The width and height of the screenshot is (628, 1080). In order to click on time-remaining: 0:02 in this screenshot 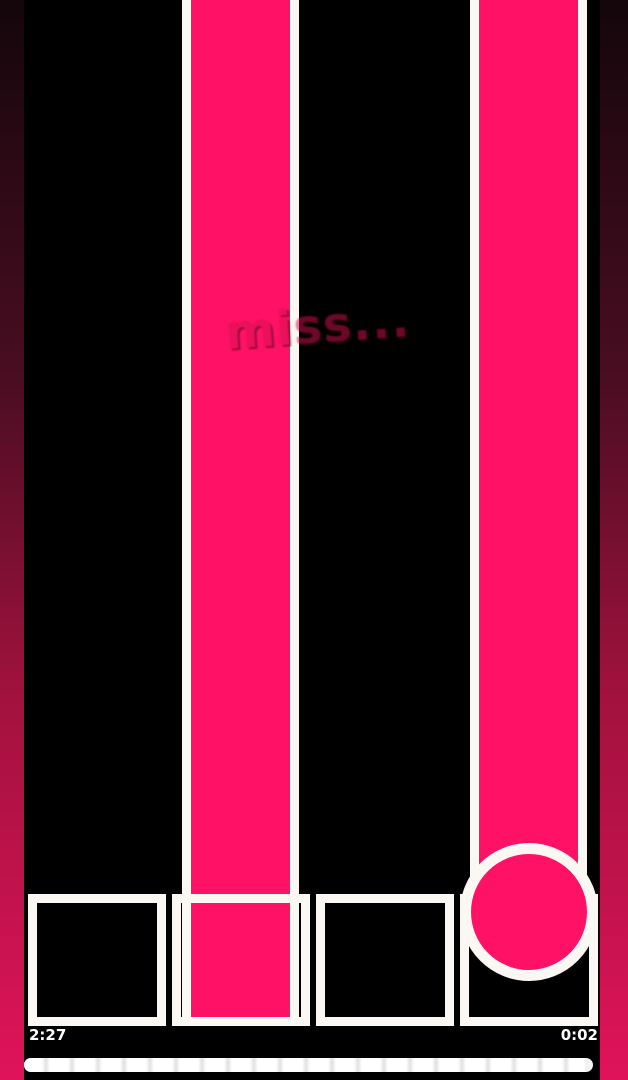, I will do `click(579, 1035)`.